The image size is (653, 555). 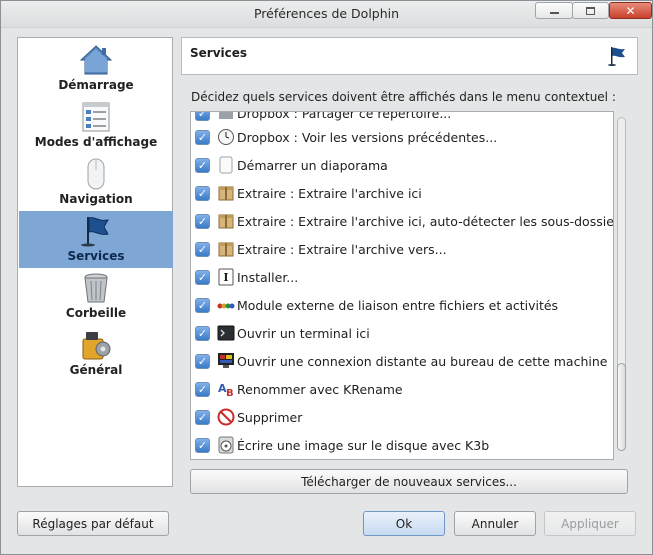 What do you see at coordinates (96, 288) in the screenshot?
I see `trash-icon` at bounding box center [96, 288].